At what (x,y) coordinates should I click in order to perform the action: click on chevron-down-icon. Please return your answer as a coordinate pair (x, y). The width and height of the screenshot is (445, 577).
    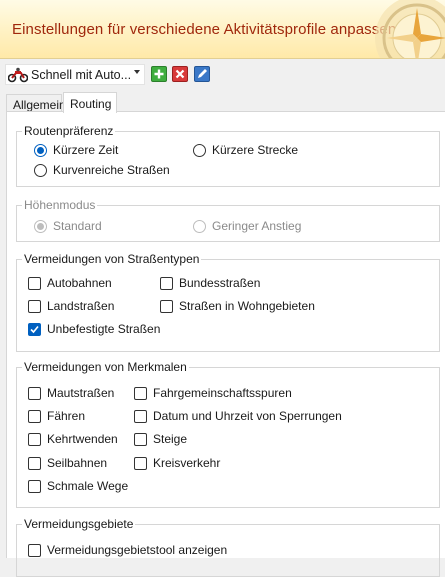
    Looking at the image, I should click on (137, 72).